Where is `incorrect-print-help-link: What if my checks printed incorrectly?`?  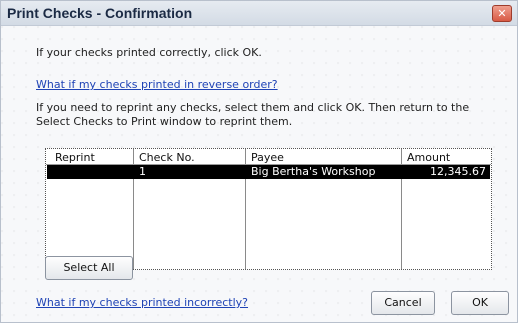 incorrect-print-help-link: What if my checks printed incorrectly? is located at coordinates (142, 302).